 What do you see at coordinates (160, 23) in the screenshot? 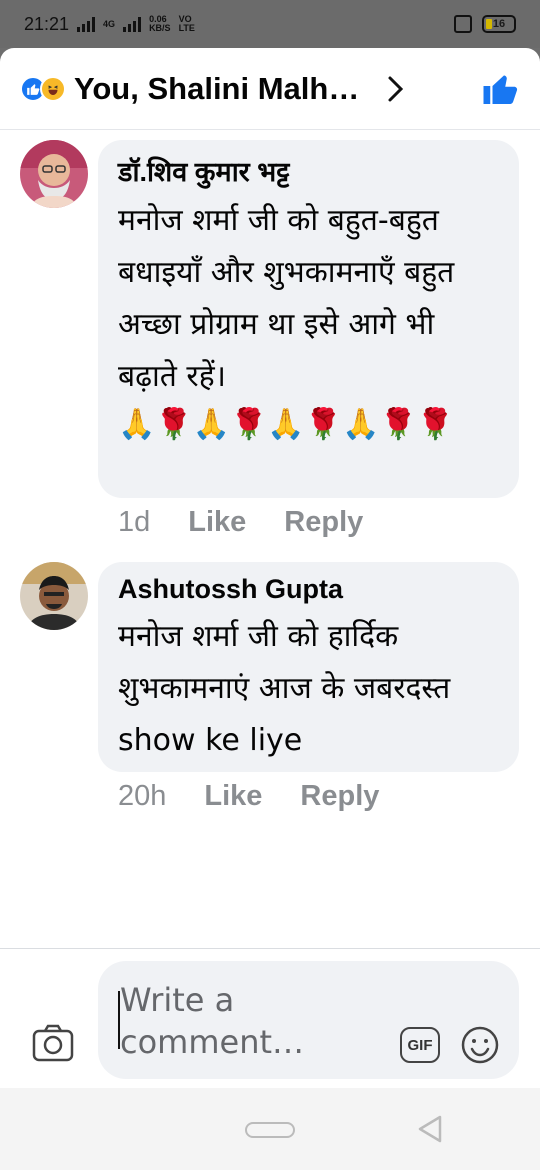
I see `net-speed: 0.06 KB/S` at bounding box center [160, 23].